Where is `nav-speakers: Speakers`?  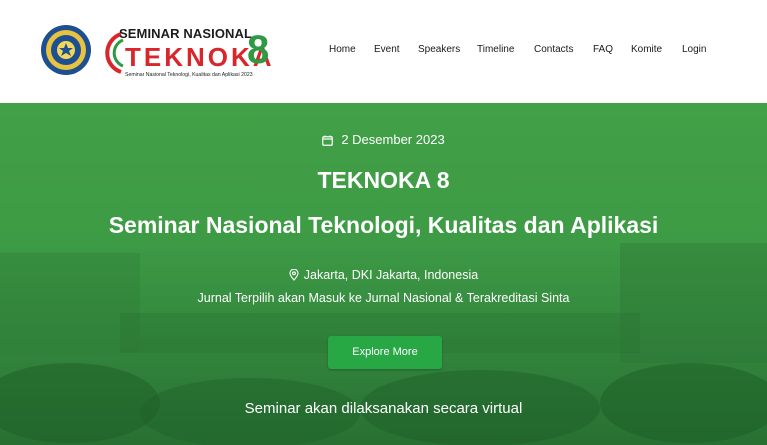
nav-speakers: Speakers is located at coordinates (439, 49).